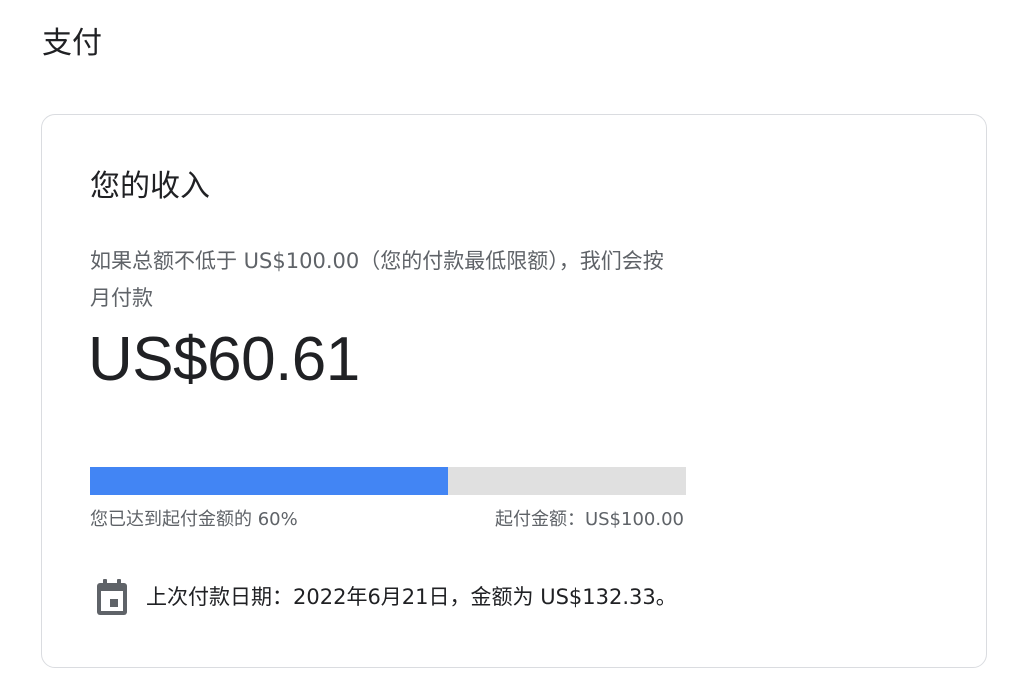  Describe the element at coordinates (411, 597) in the screenshot. I see `last-payment-text: 上次付款日期：2022年6月21日，金额为 US$132.33。` at that location.